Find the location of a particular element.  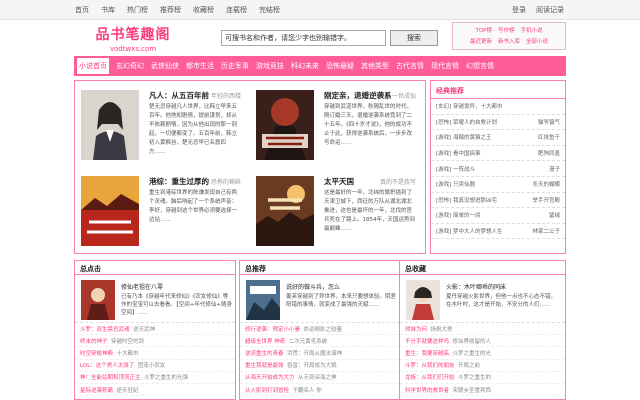

quick-link-all: 全部小说 is located at coordinates (537, 41).